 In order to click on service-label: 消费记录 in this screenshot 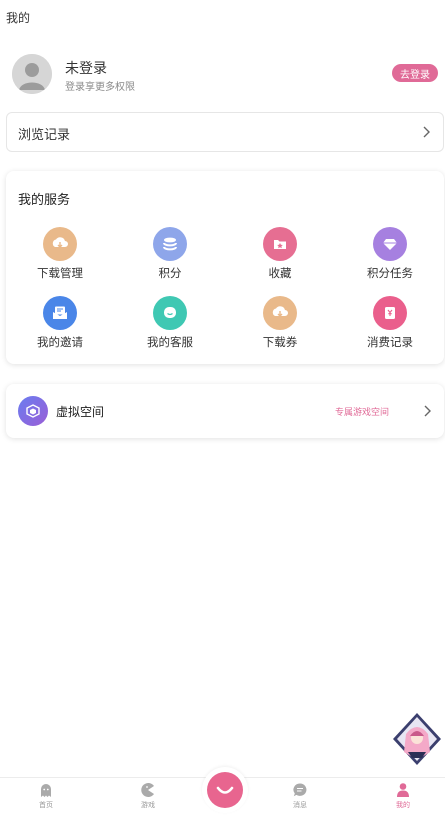, I will do `click(390, 342)`.